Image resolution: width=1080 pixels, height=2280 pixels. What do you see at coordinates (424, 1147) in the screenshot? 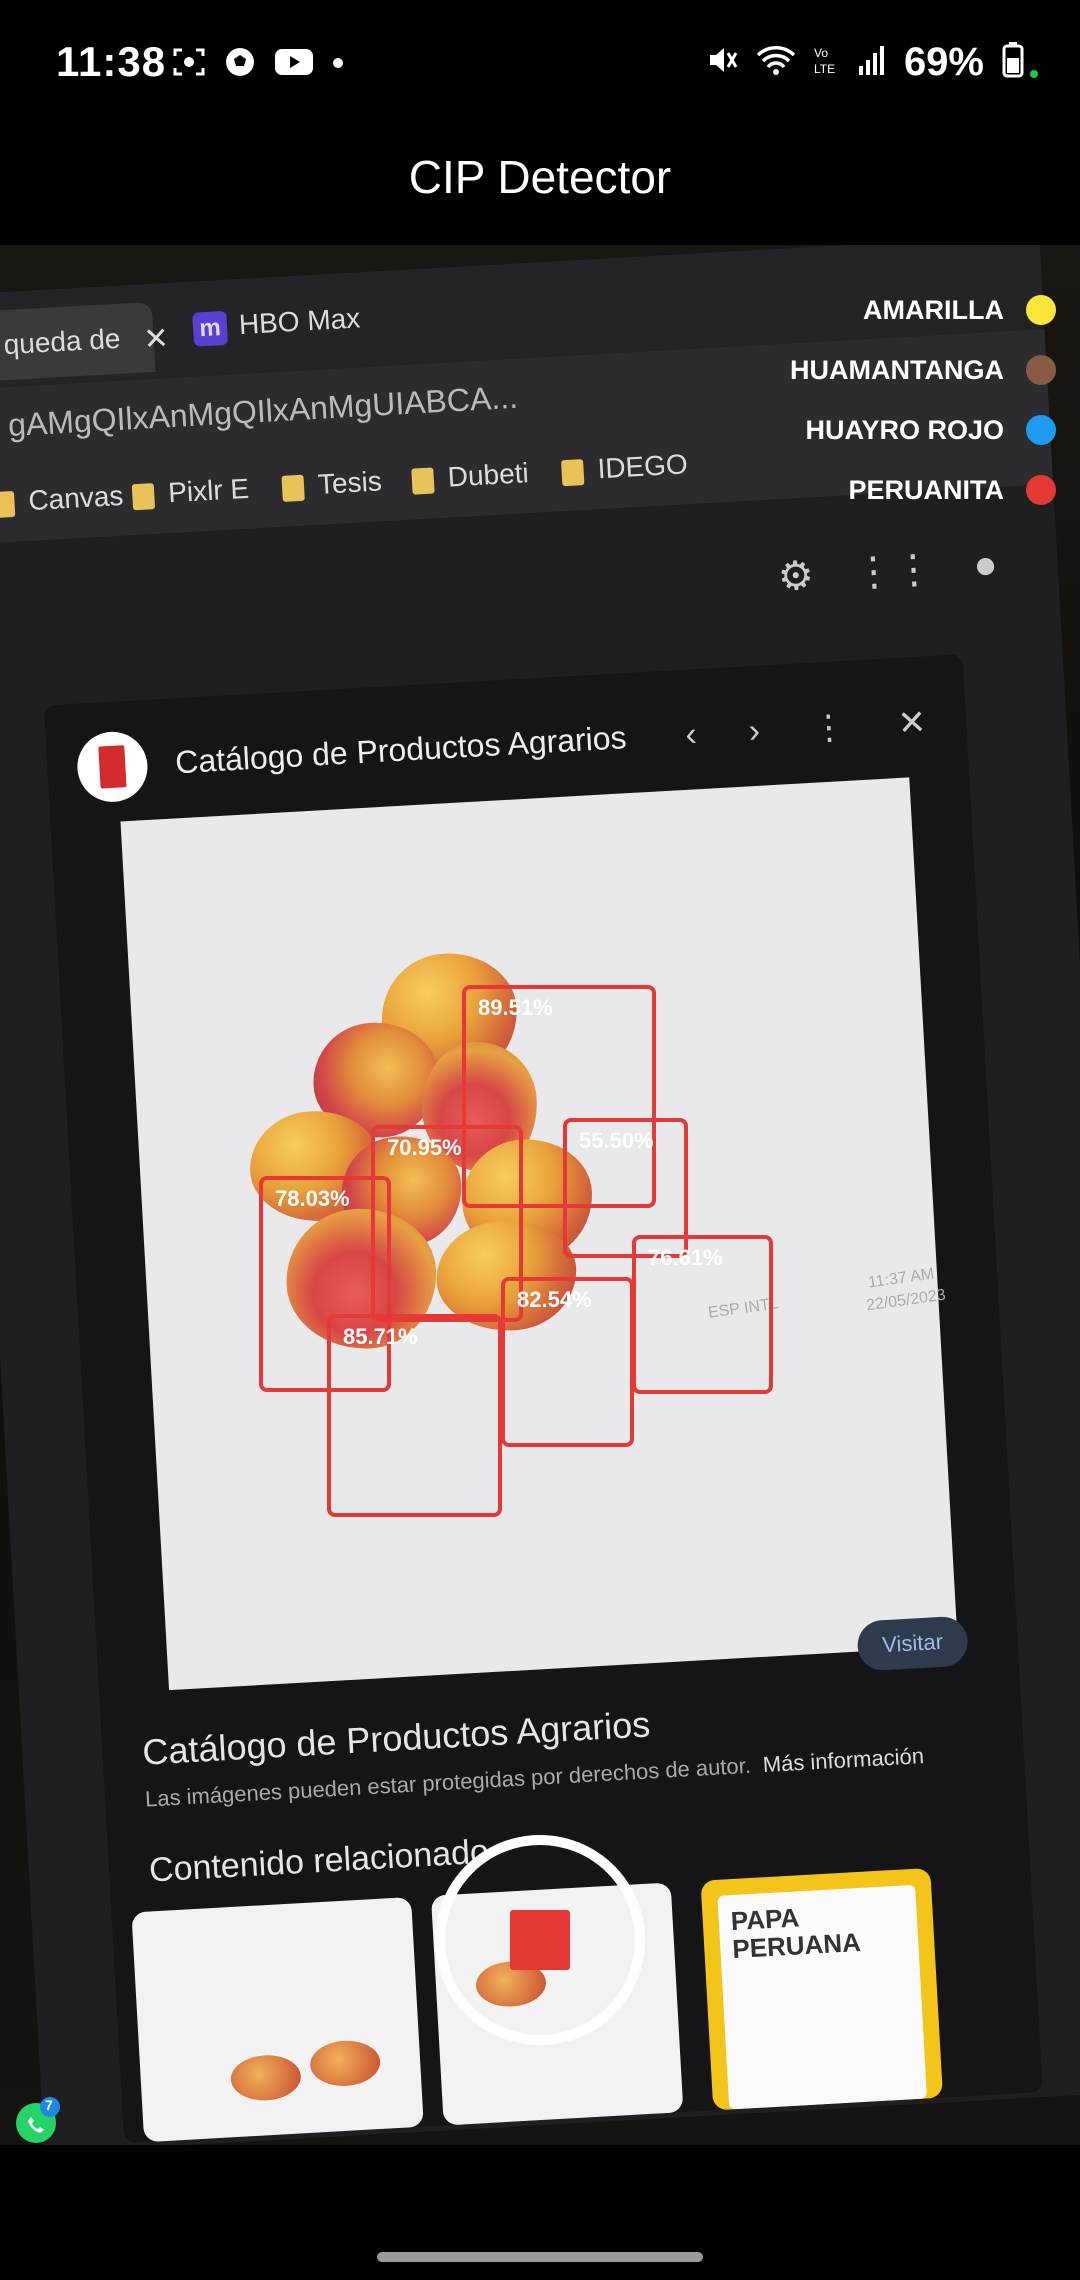
I see `detection-label: 70.95%` at bounding box center [424, 1147].